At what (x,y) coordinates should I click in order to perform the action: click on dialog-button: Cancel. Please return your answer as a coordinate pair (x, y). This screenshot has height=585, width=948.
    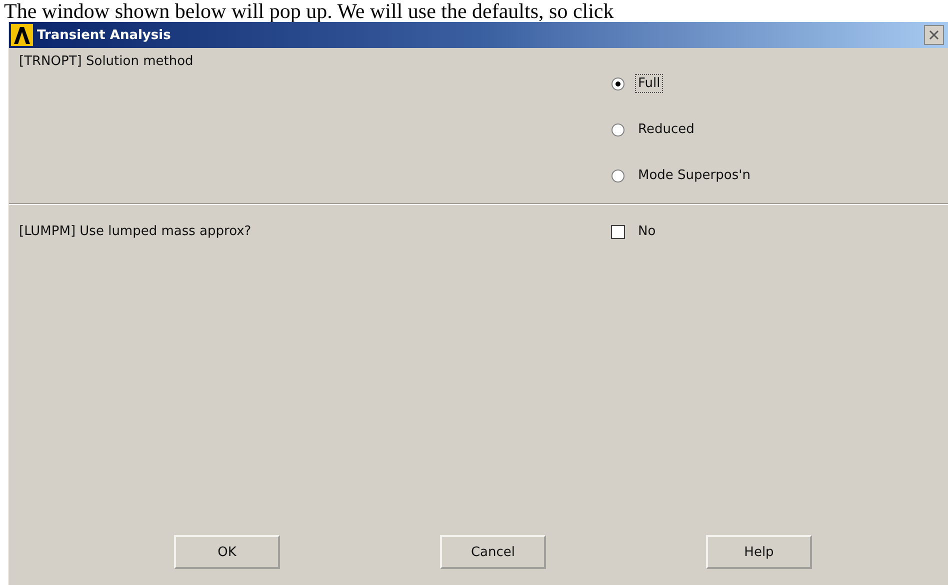
    Looking at the image, I should click on (493, 552).